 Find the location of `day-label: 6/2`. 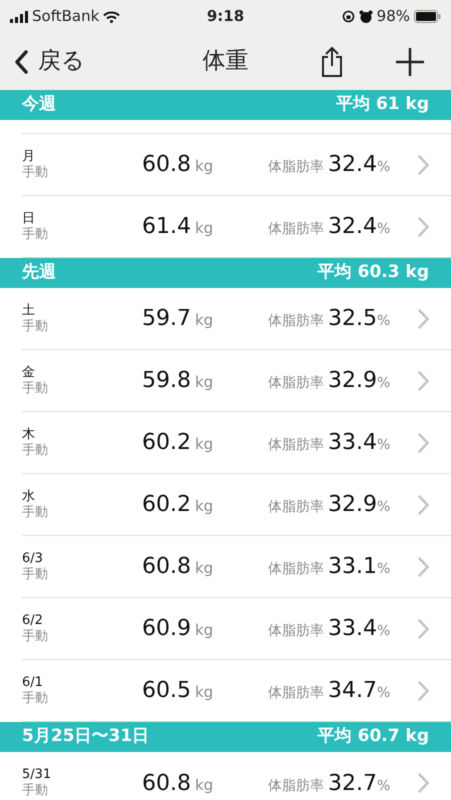

day-label: 6/2 is located at coordinates (33, 620).